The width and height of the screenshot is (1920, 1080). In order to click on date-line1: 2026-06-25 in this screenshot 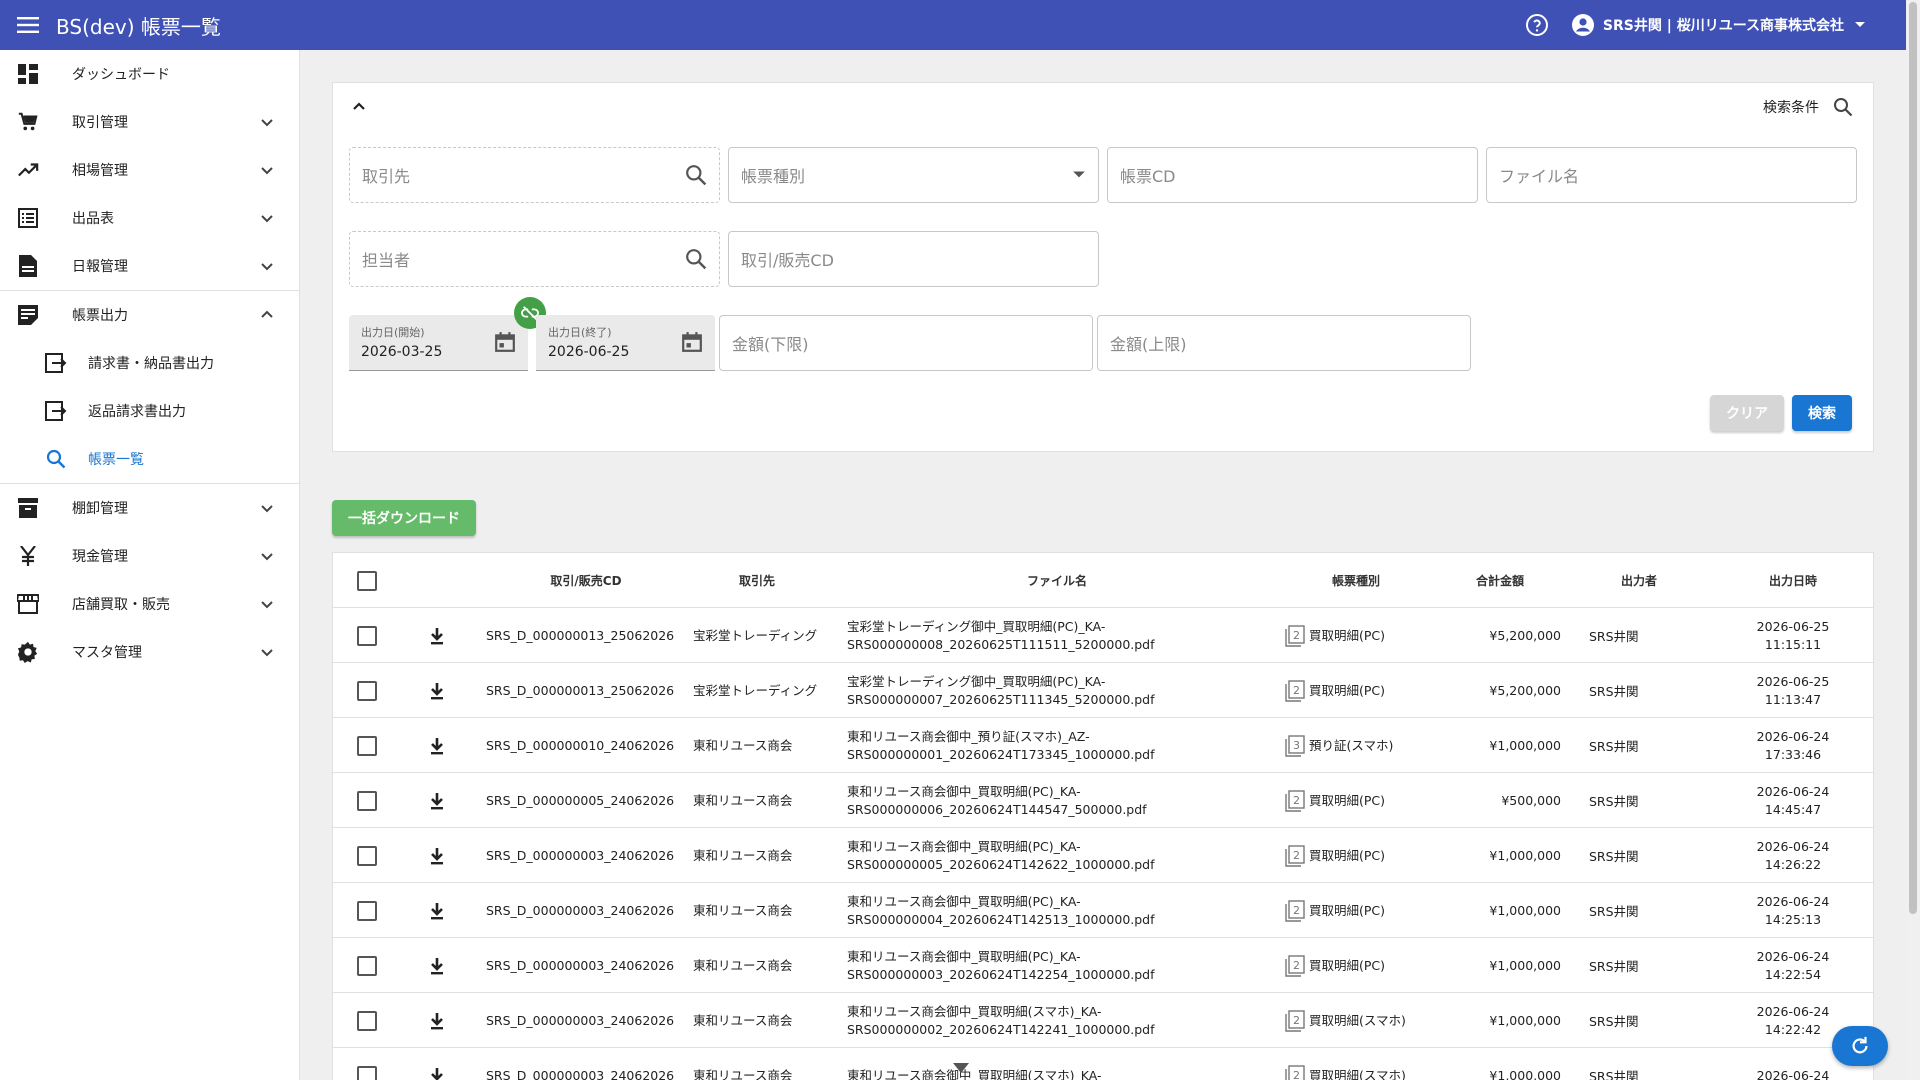, I will do `click(1793, 626)`.